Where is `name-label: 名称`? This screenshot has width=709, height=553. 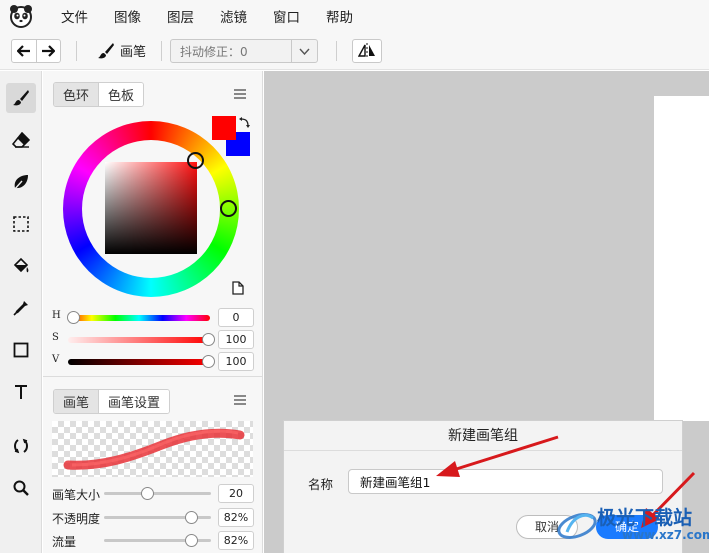
name-label: 名称 is located at coordinates (321, 484).